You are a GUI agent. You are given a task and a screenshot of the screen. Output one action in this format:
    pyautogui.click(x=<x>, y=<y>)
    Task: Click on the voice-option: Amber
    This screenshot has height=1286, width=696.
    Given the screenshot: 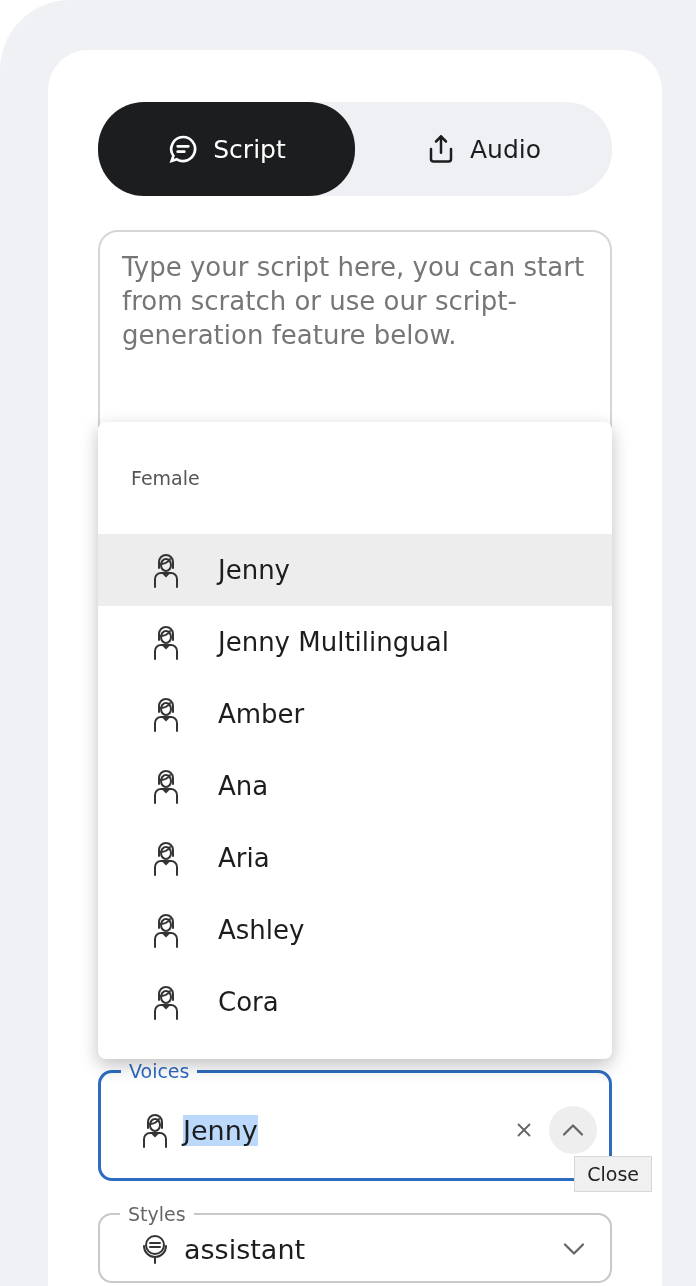 What is the action you would take?
    pyautogui.click(x=355, y=714)
    